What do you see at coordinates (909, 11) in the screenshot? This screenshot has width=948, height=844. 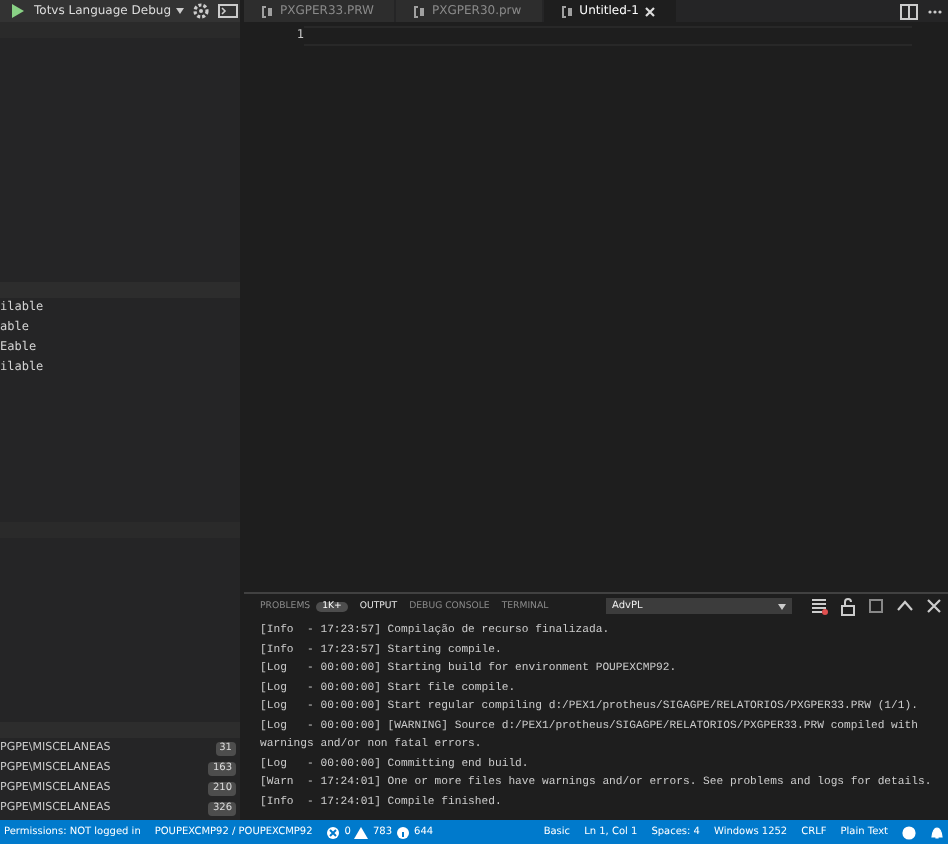 I see `split-editor-icon` at bounding box center [909, 11].